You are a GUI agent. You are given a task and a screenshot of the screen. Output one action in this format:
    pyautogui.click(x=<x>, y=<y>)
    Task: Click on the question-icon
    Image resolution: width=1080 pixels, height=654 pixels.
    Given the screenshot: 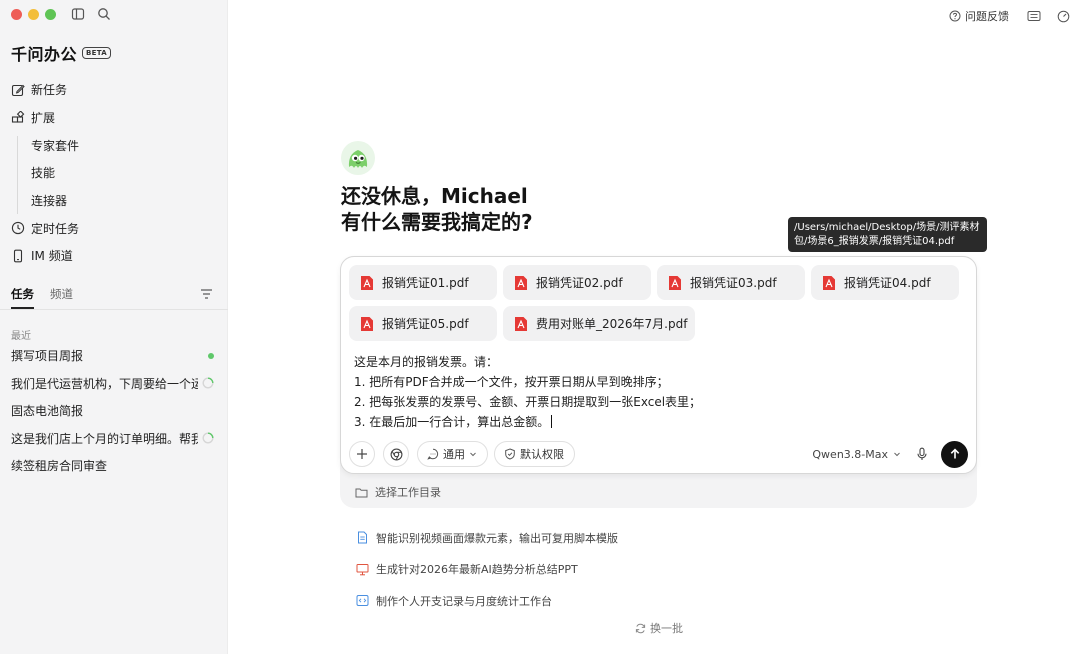 What is the action you would take?
    pyautogui.click(x=955, y=16)
    